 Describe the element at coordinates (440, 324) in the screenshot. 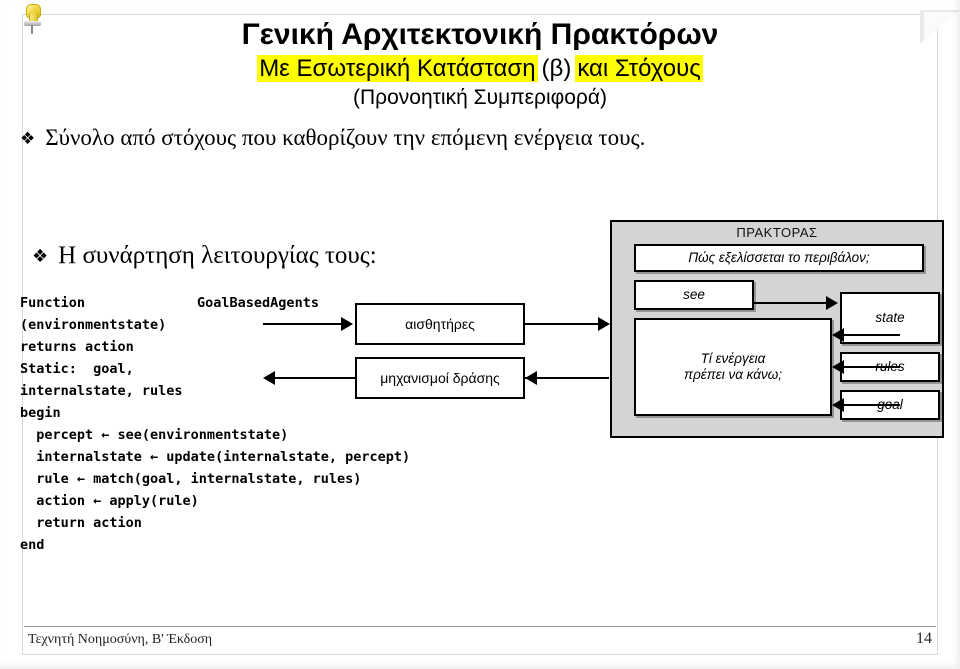

I see `sensors-box: αισθητήρες` at that location.